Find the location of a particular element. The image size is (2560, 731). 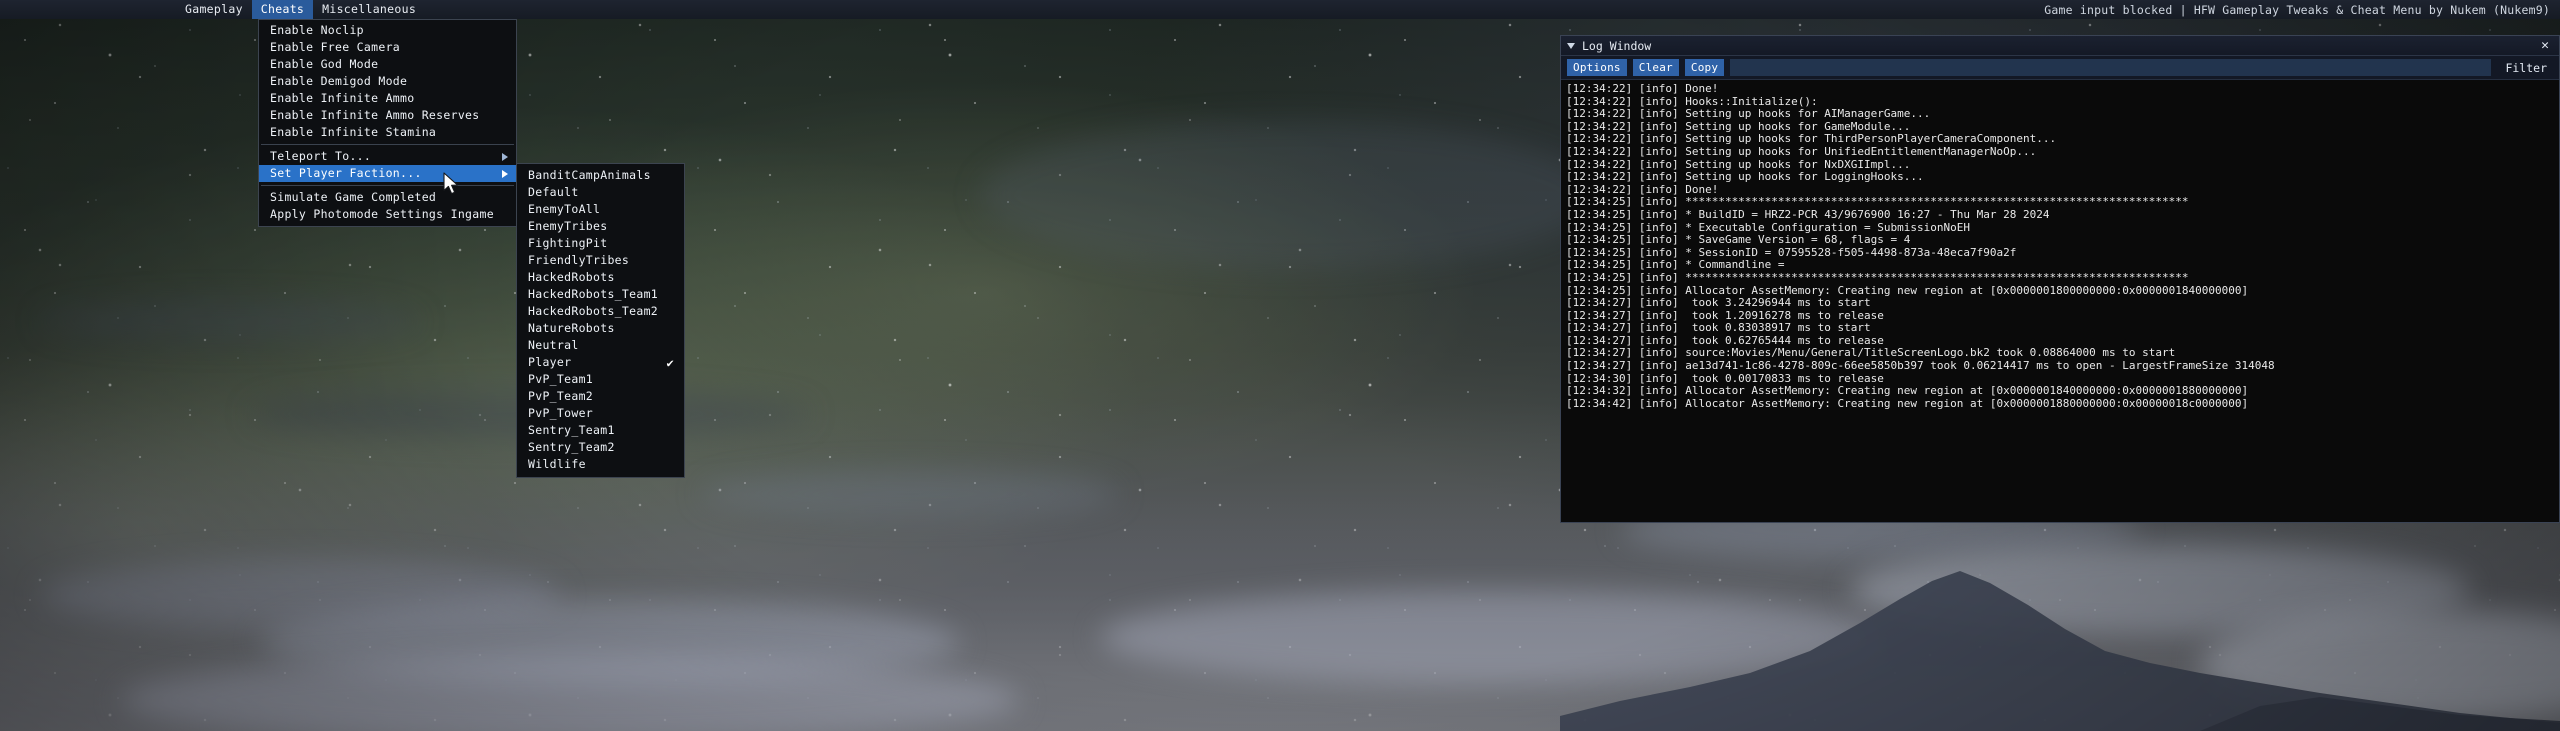

filter-label: Filter is located at coordinates (2526, 67).